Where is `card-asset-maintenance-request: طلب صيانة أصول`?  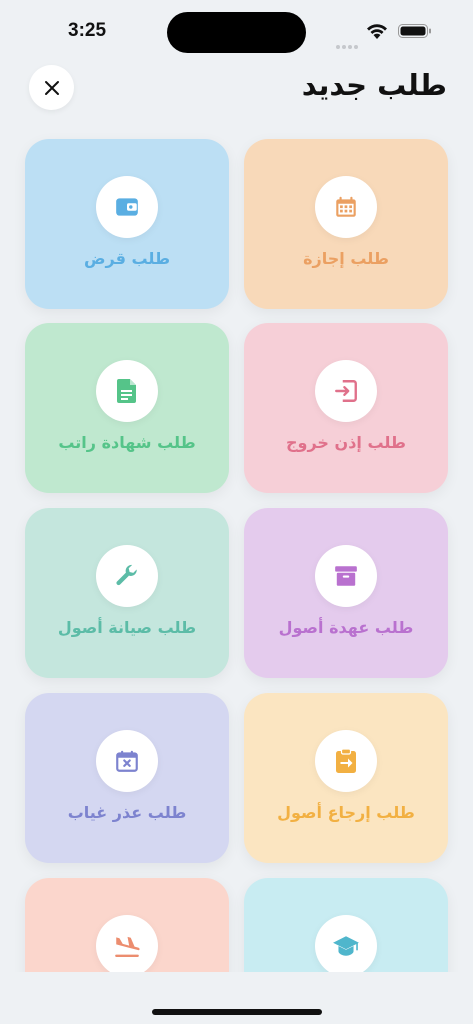
card-asset-maintenance-request: طلب صيانة أصول is located at coordinates (127, 593).